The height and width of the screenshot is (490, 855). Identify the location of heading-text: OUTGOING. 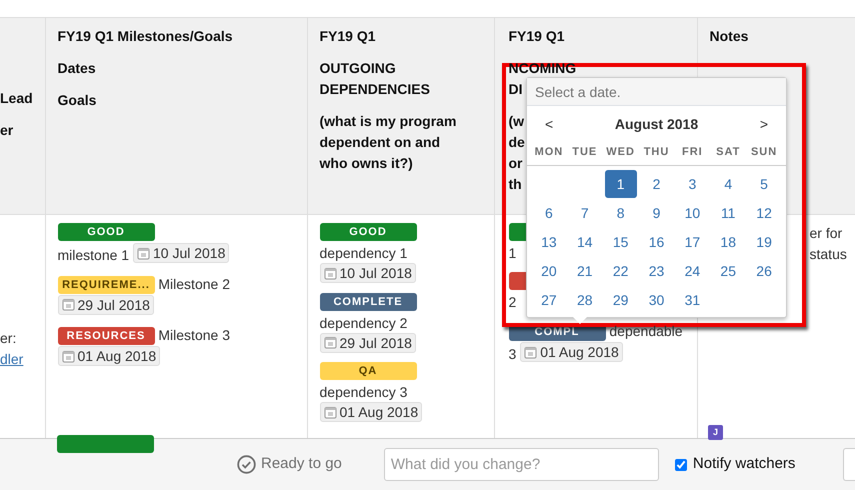
(358, 68).